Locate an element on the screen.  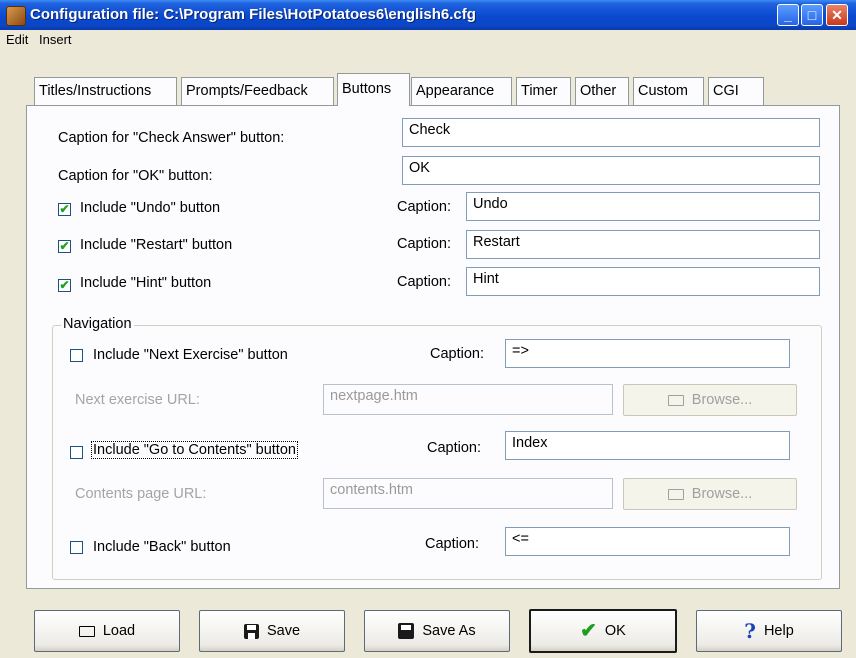
ok-caption-input: OK is located at coordinates (611, 170).